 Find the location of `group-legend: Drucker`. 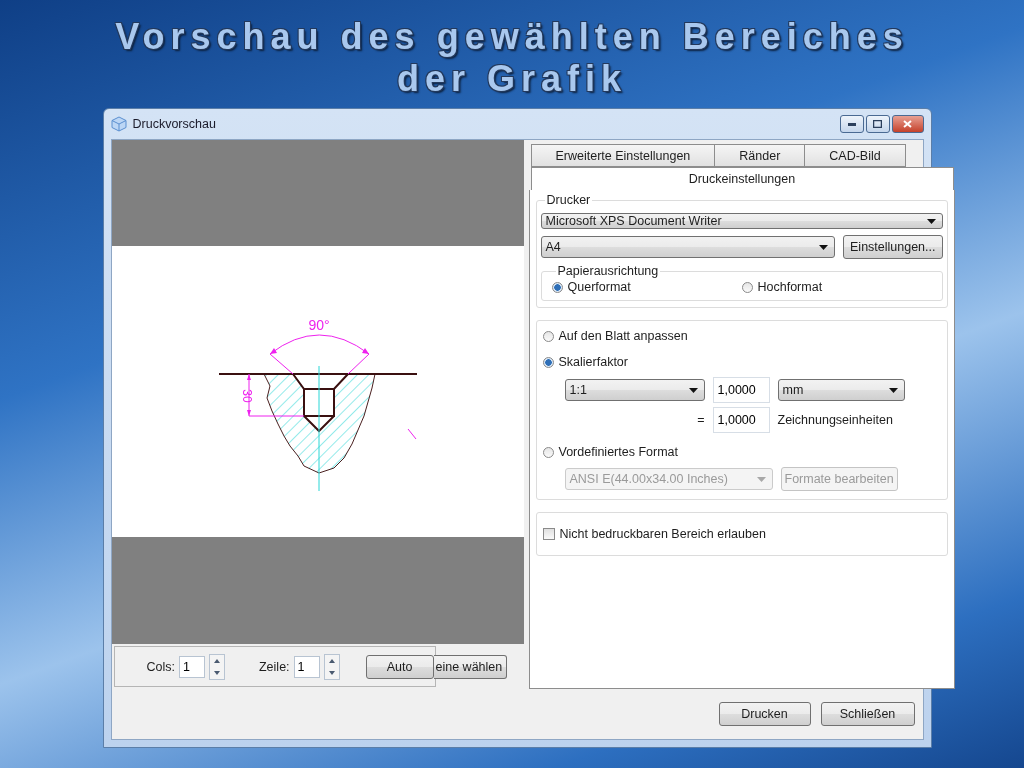

group-legend: Drucker is located at coordinates (568, 200).